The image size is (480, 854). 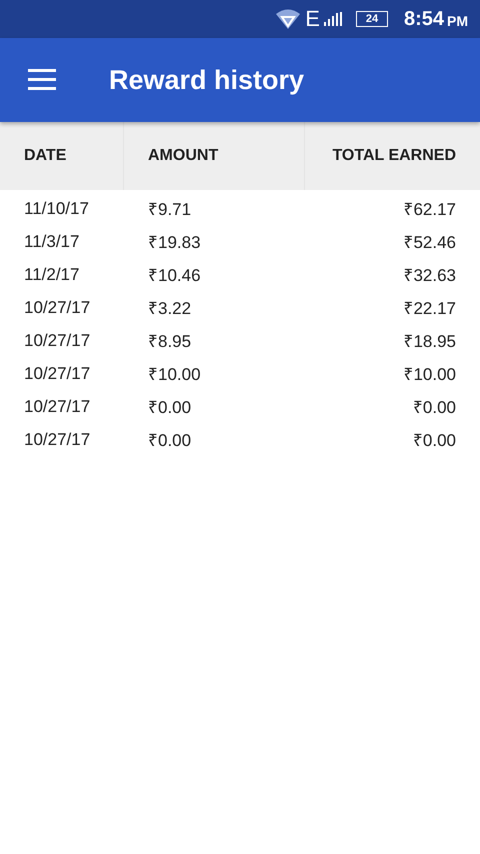 I want to click on table-cell-text: ₹18.95, so click(x=429, y=341).